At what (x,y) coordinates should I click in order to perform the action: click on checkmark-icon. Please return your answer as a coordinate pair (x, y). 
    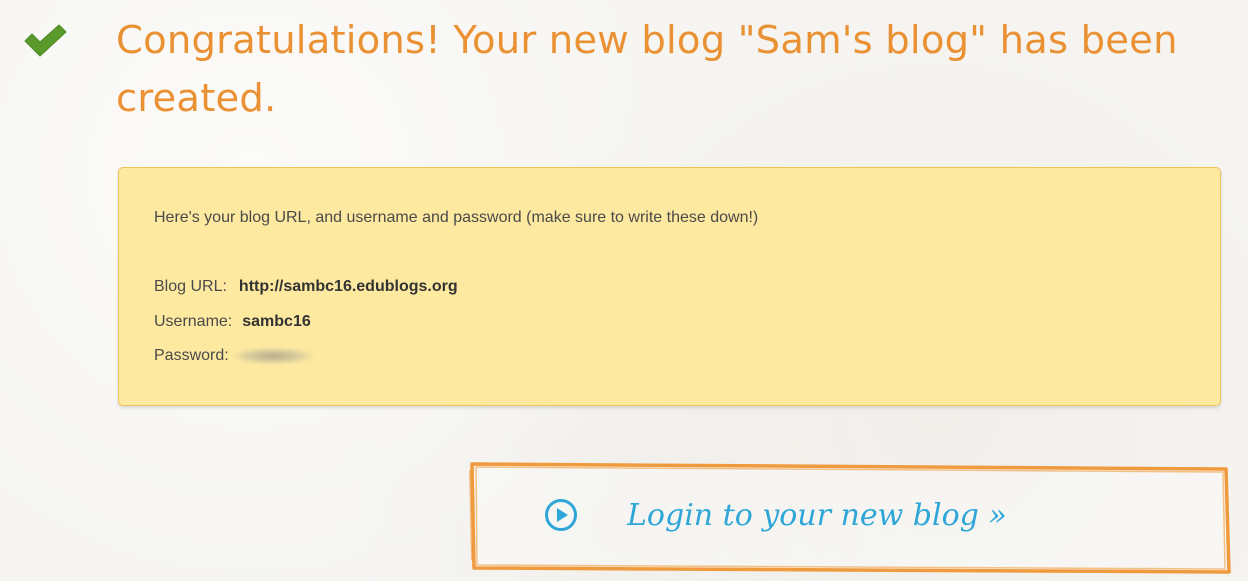
    Looking at the image, I should click on (45, 40).